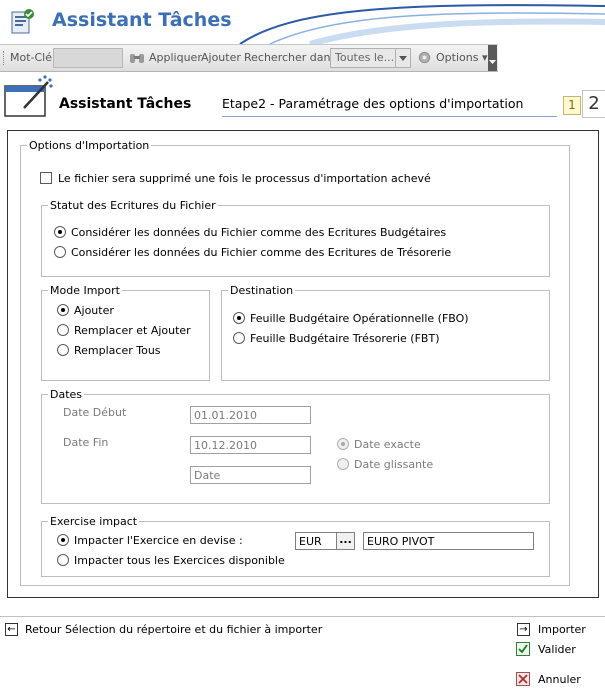  I want to click on status-treasury-radio, so click(60, 252).